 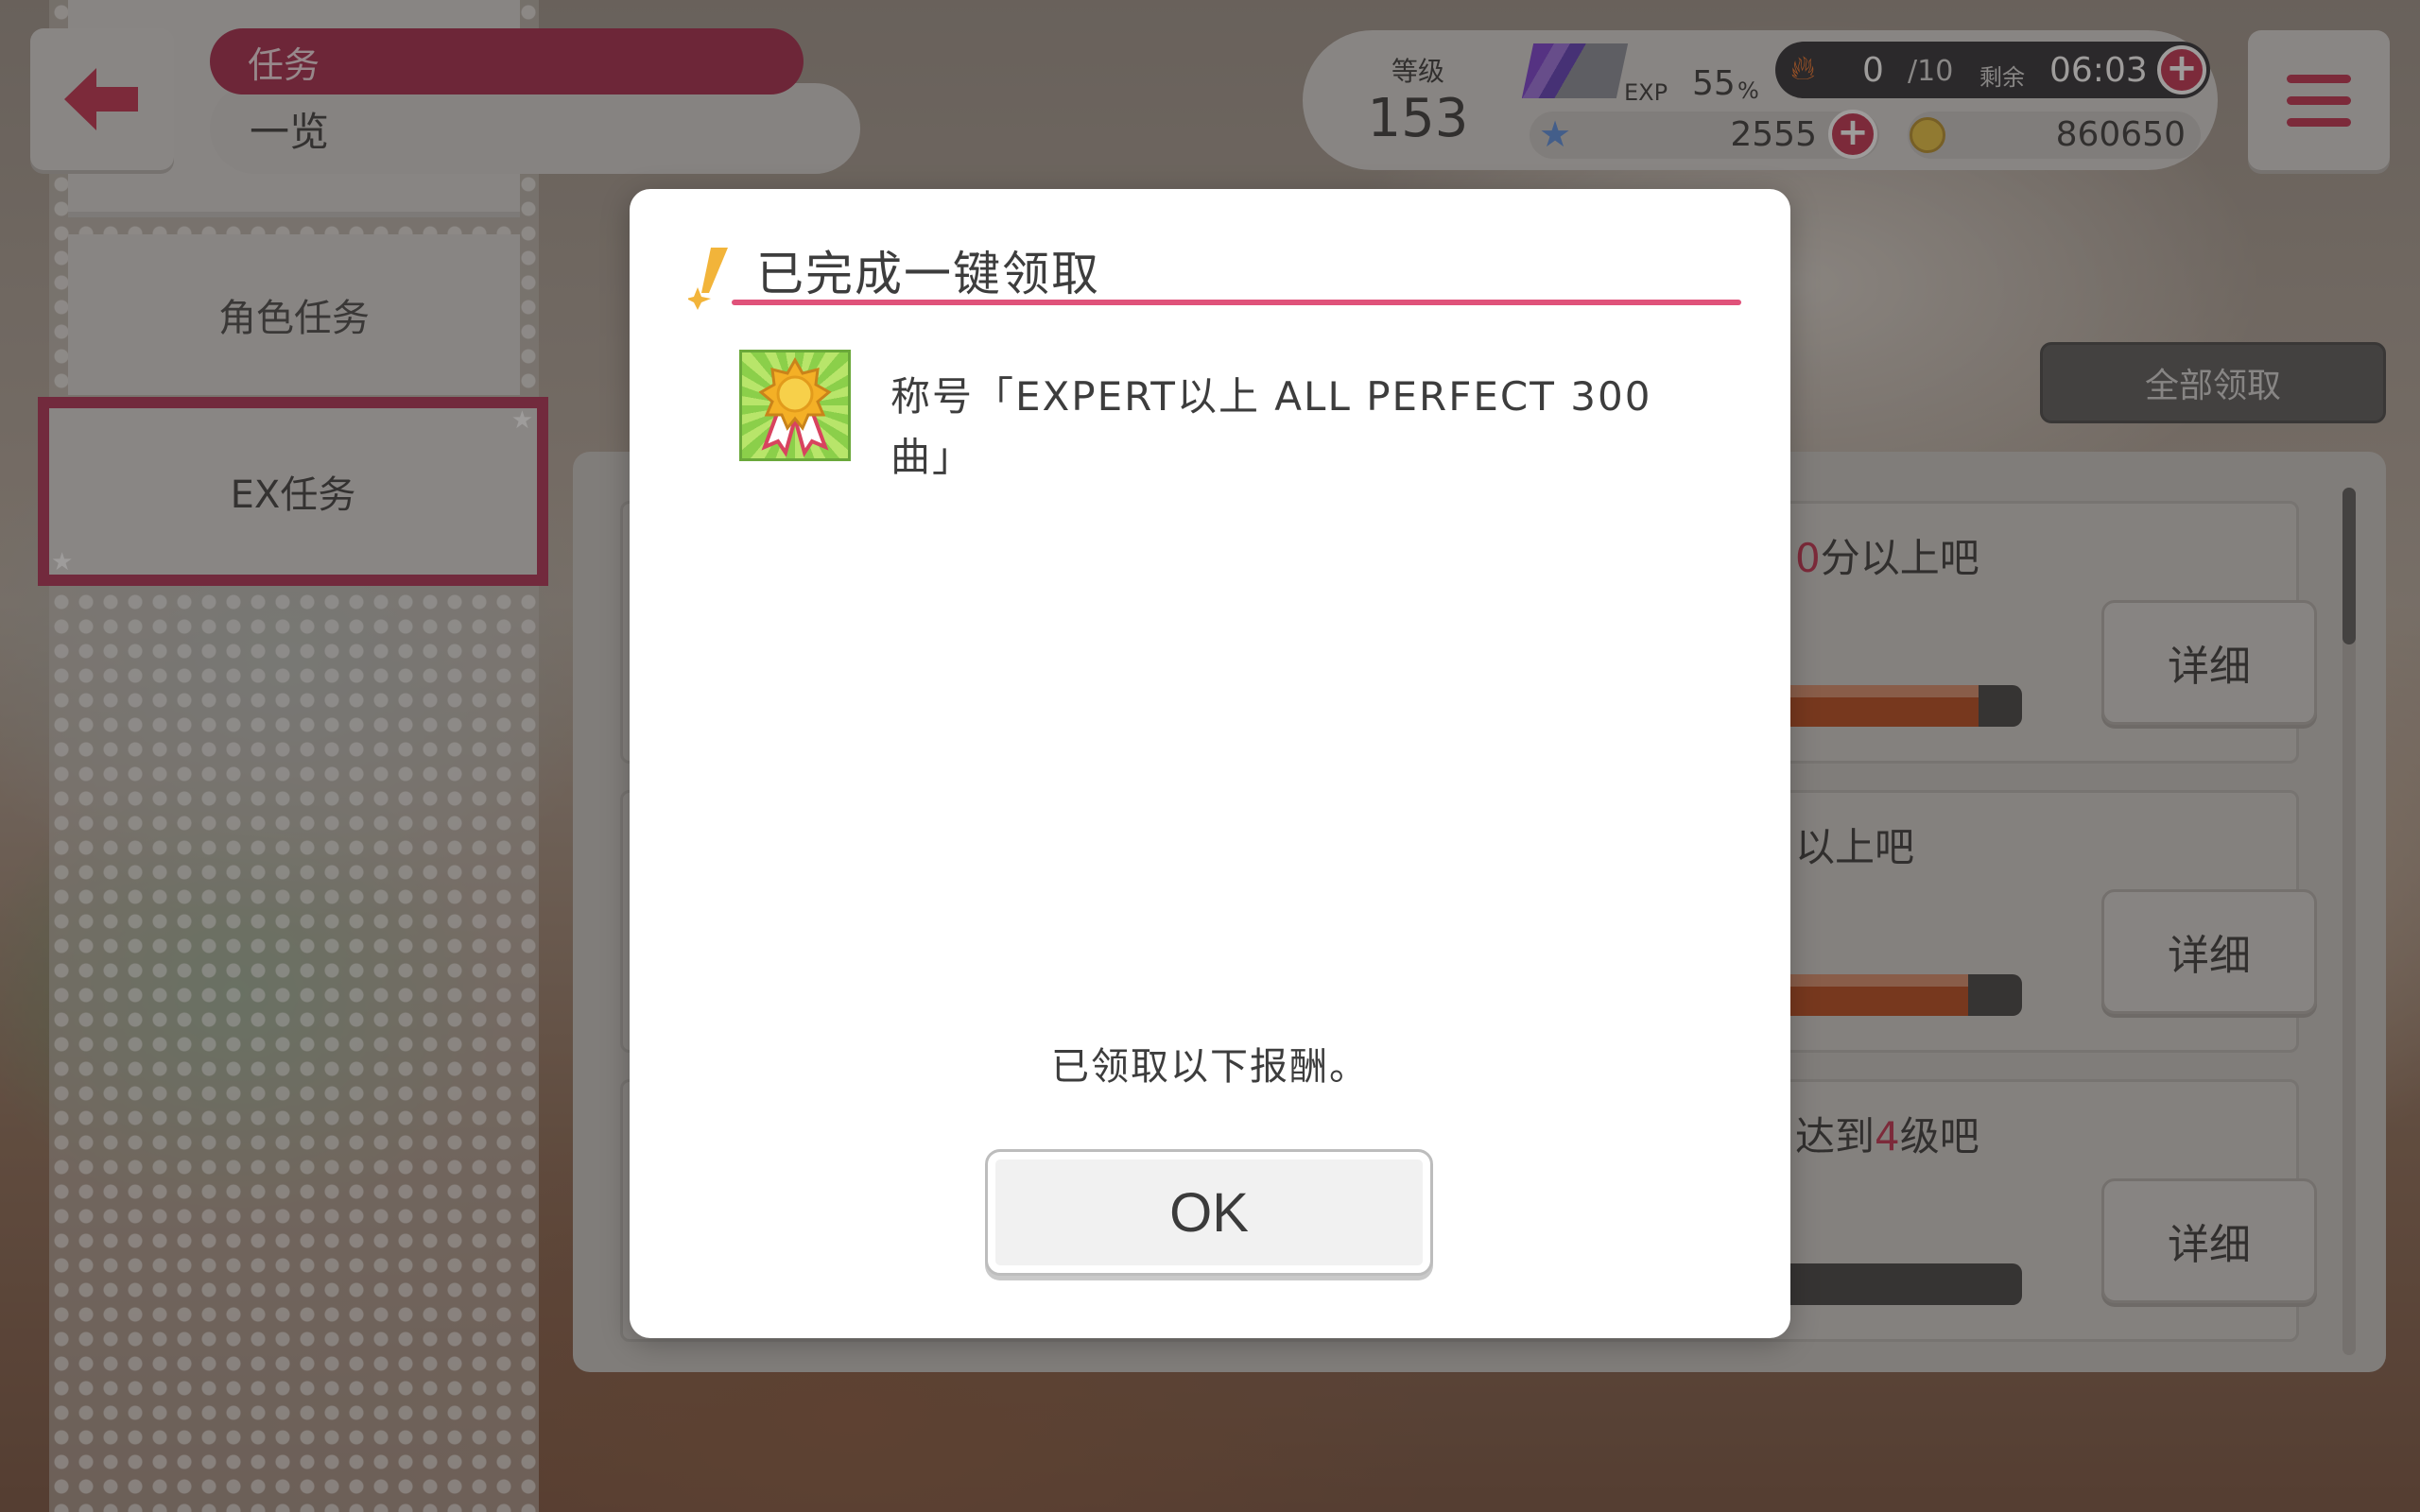 What do you see at coordinates (1236, 302) in the screenshot?
I see `dialog-title-divider` at bounding box center [1236, 302].